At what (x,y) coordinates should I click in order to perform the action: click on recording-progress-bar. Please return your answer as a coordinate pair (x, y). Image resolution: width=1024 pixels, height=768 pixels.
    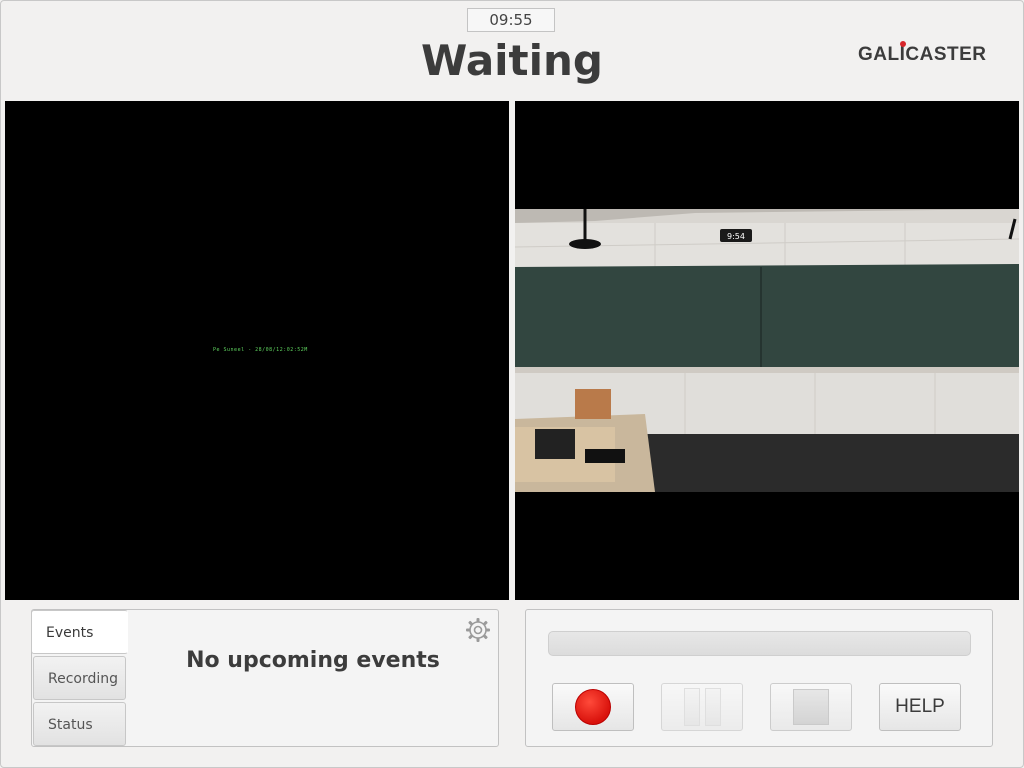
    Looking at the image, I should click on (759, 643).